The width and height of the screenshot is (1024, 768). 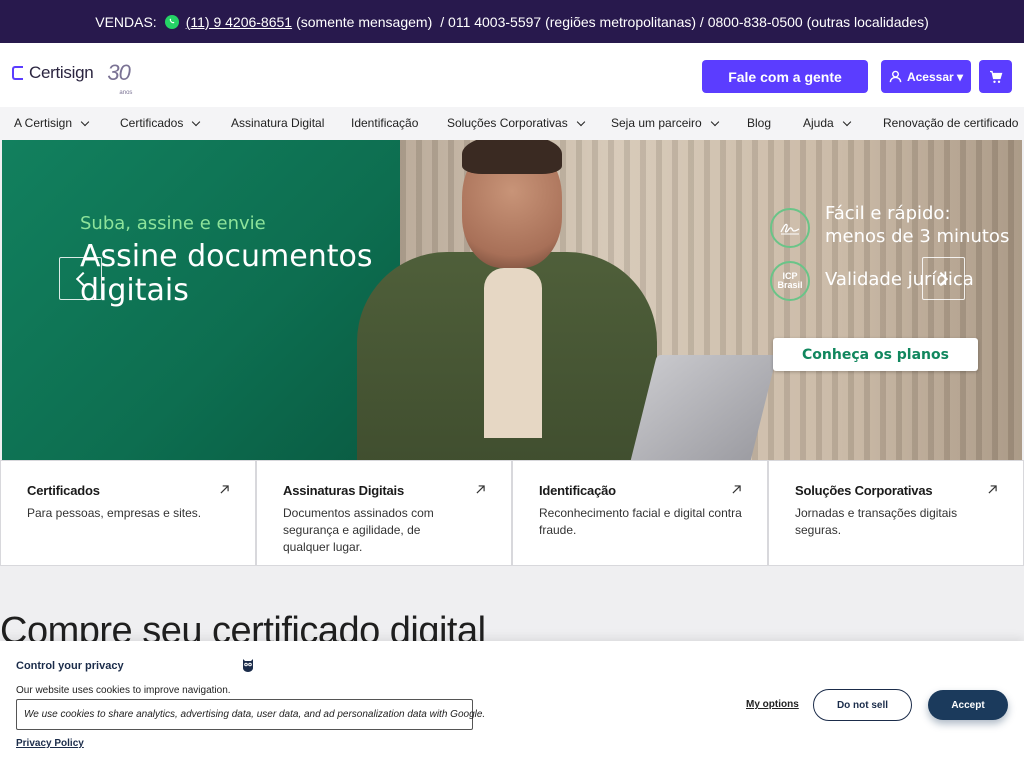 I want to click on nav-label: Assinatura Digital, so click(x=278, y=123).